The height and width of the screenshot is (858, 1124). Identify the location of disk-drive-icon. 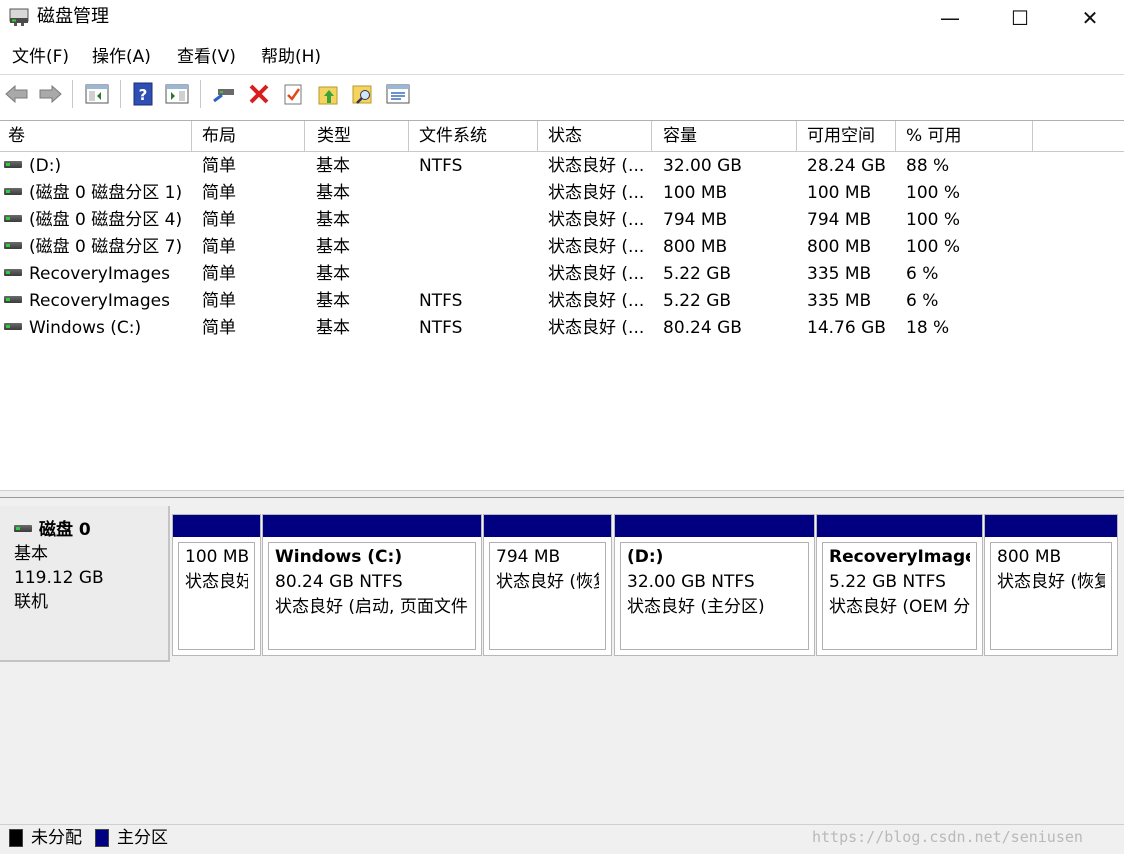
(23, 528).